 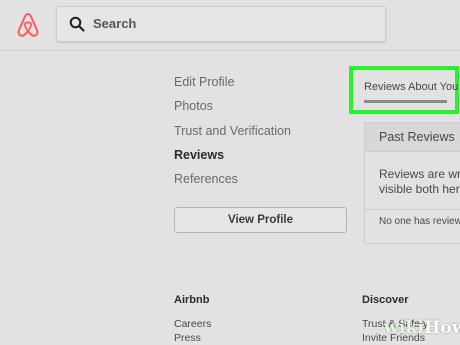 I want to click on search-placeholder: Search, so click(x=115, y=23).